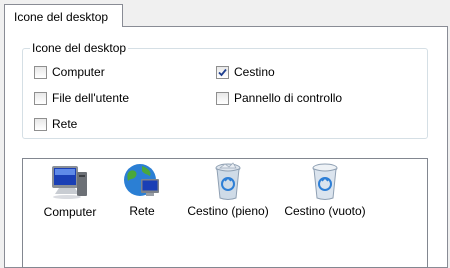 The height and width of the screenshot is (268, 450). I want to click on checkbox-label: File dell'utente, so click(91, 98).